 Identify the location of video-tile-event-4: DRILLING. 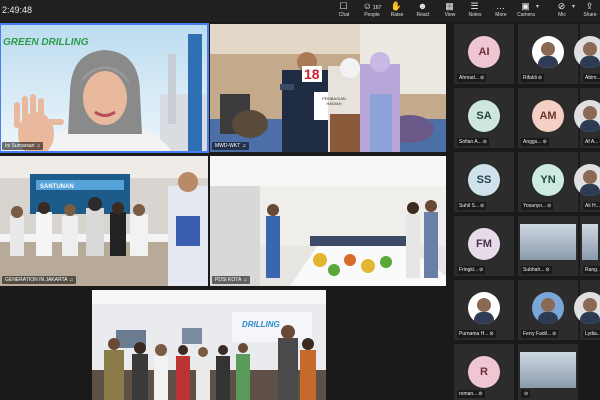
(209, 345).